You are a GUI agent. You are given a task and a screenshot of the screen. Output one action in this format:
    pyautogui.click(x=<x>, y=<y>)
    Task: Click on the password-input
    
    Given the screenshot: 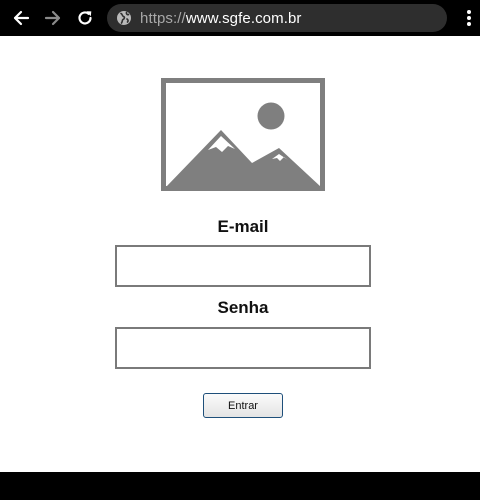 What is the action you would take?
    pyautogui.click(x=243, y=348)
    